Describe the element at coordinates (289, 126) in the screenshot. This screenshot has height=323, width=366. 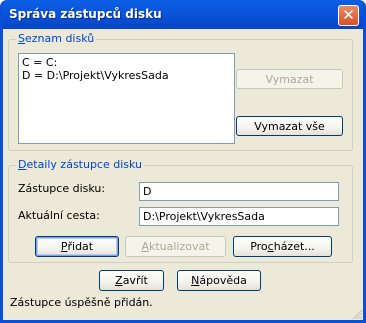
I see `delete-all-button: Vymazat vše` at that location.